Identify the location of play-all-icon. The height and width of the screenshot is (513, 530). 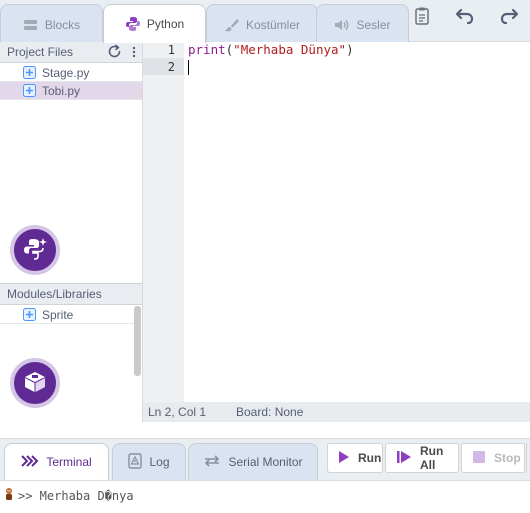
(404, 458).